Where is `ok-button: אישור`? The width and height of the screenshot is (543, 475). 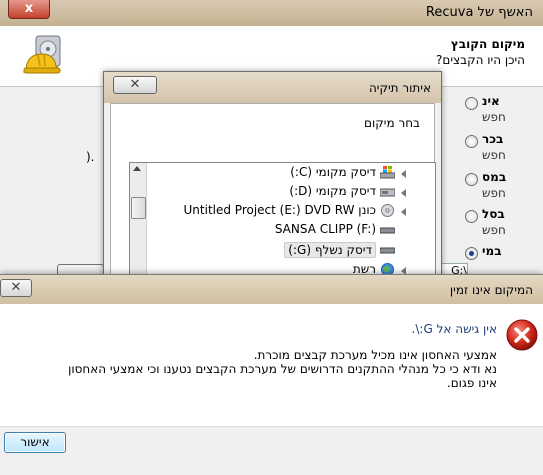
ok-button: אישור is located at coordinates (35, 442).